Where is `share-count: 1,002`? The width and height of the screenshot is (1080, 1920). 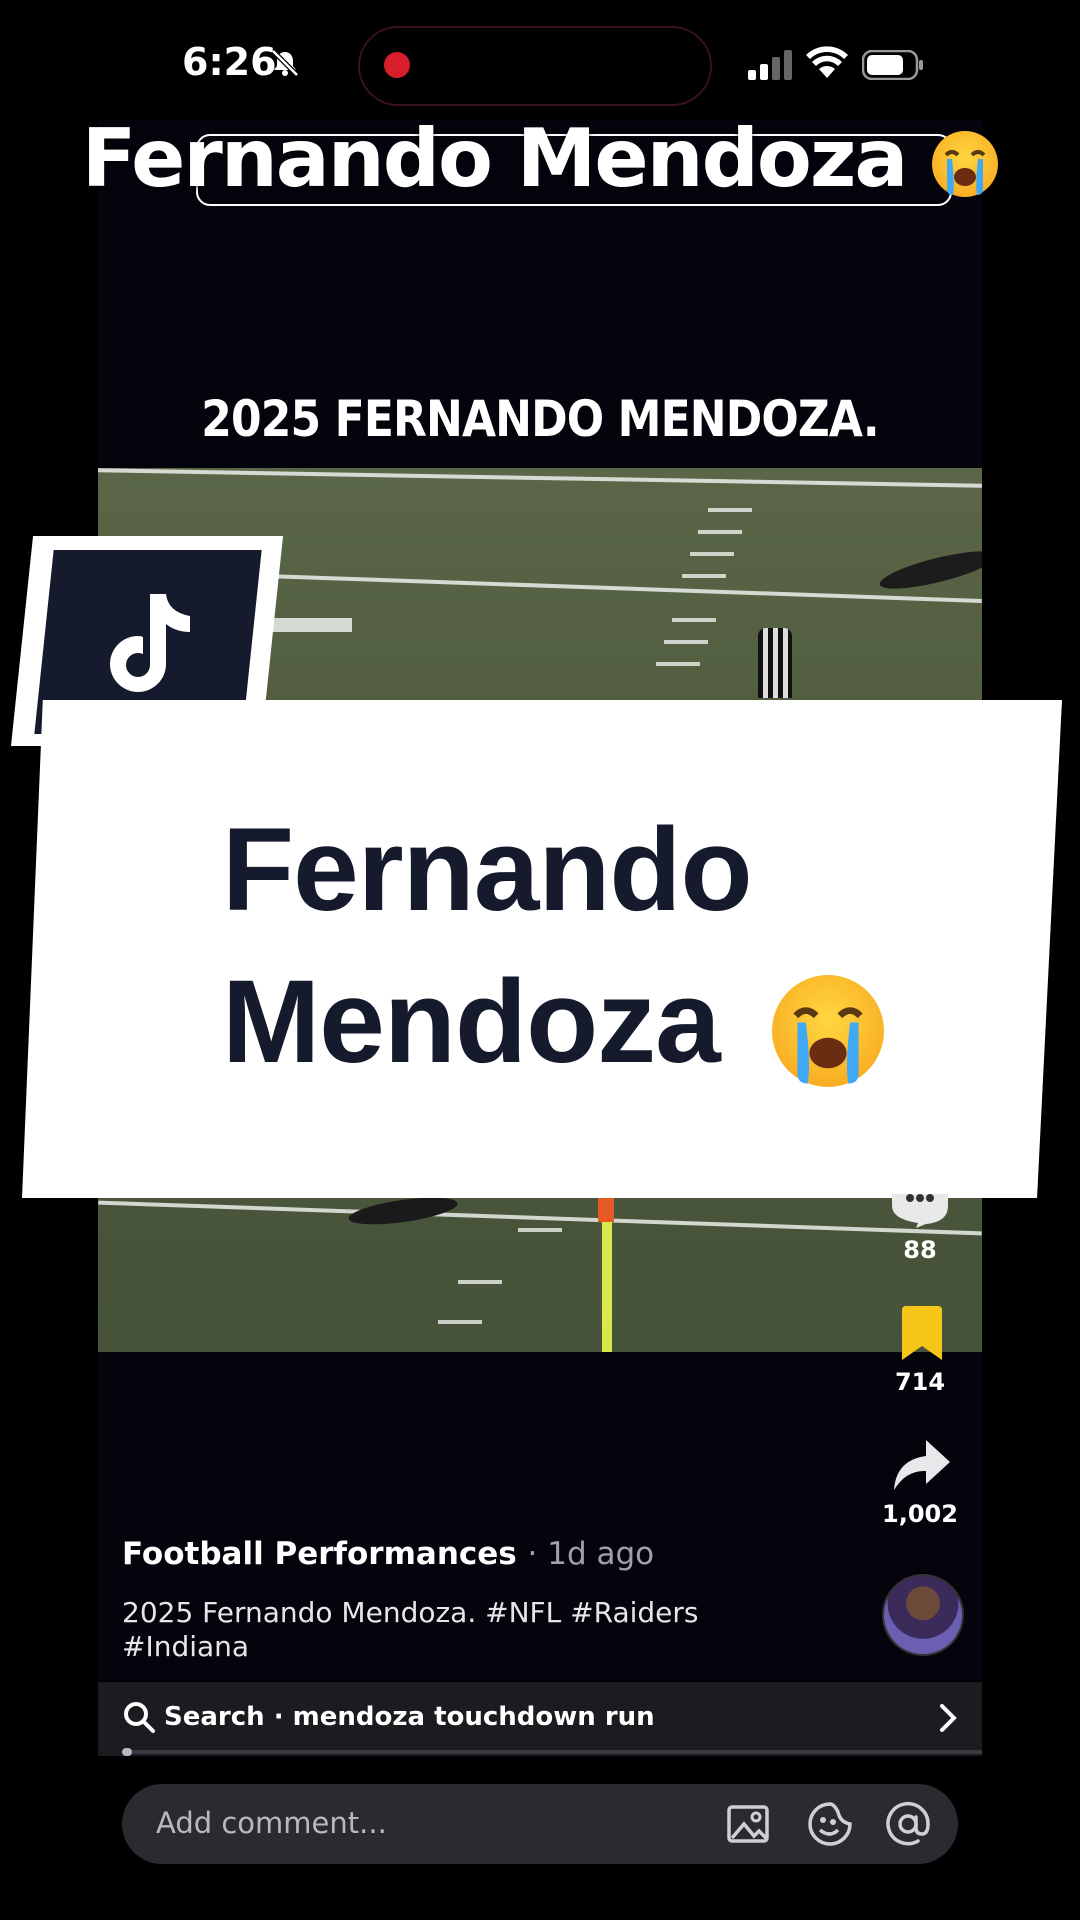
share-count: 1,002 is located at coordinates (920, 1514).